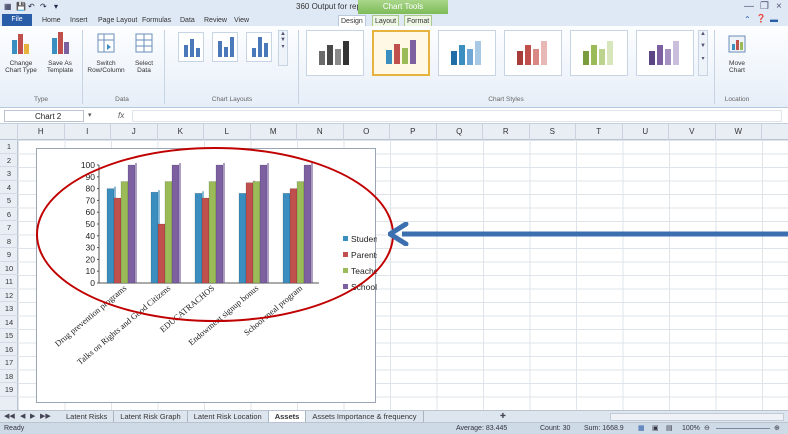 Image resolution: width=788 pixels, height=434 pixels. I want to click on row-header: 16, so click(9, 349).